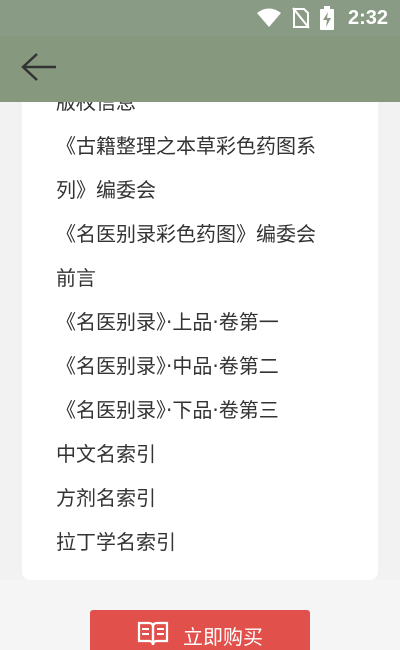 Image resolution: width=400 pixels, height=650 pixels. Describe the element at coordinates (301, 18) in the screenshot. I see `no-sim-icon` at that location.